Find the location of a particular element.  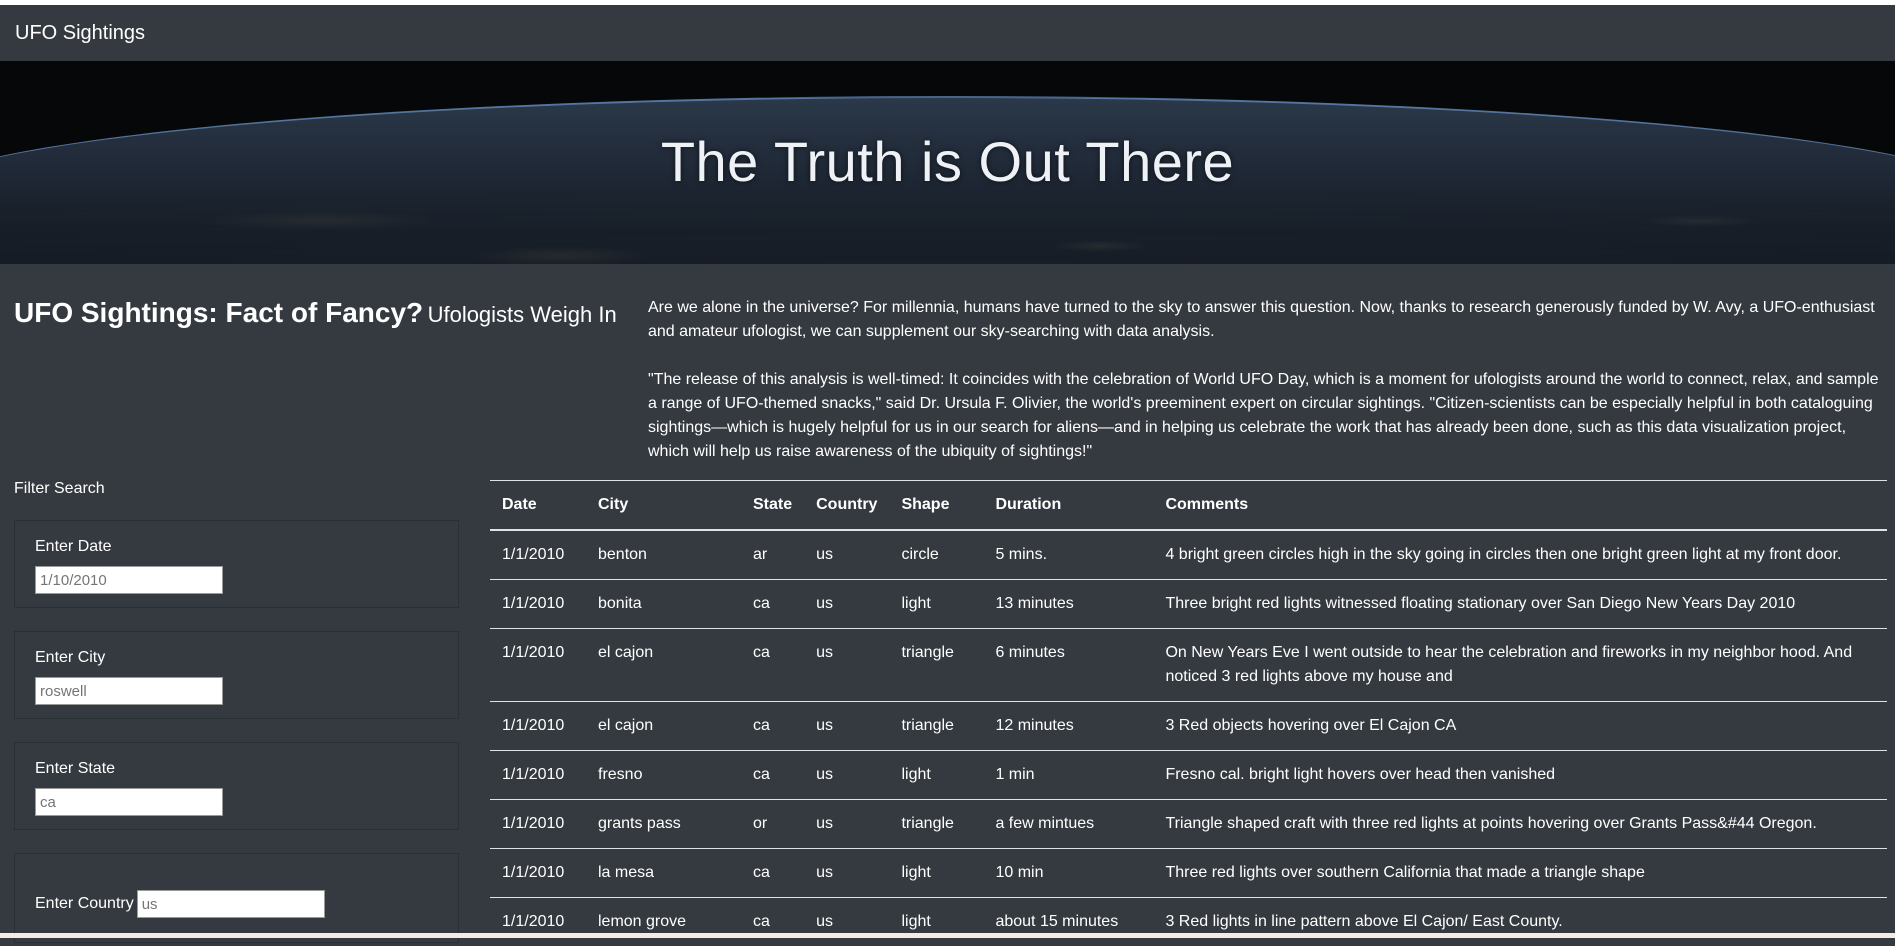

country-filter-row: Enter Country is located at coordinates (180, 904).